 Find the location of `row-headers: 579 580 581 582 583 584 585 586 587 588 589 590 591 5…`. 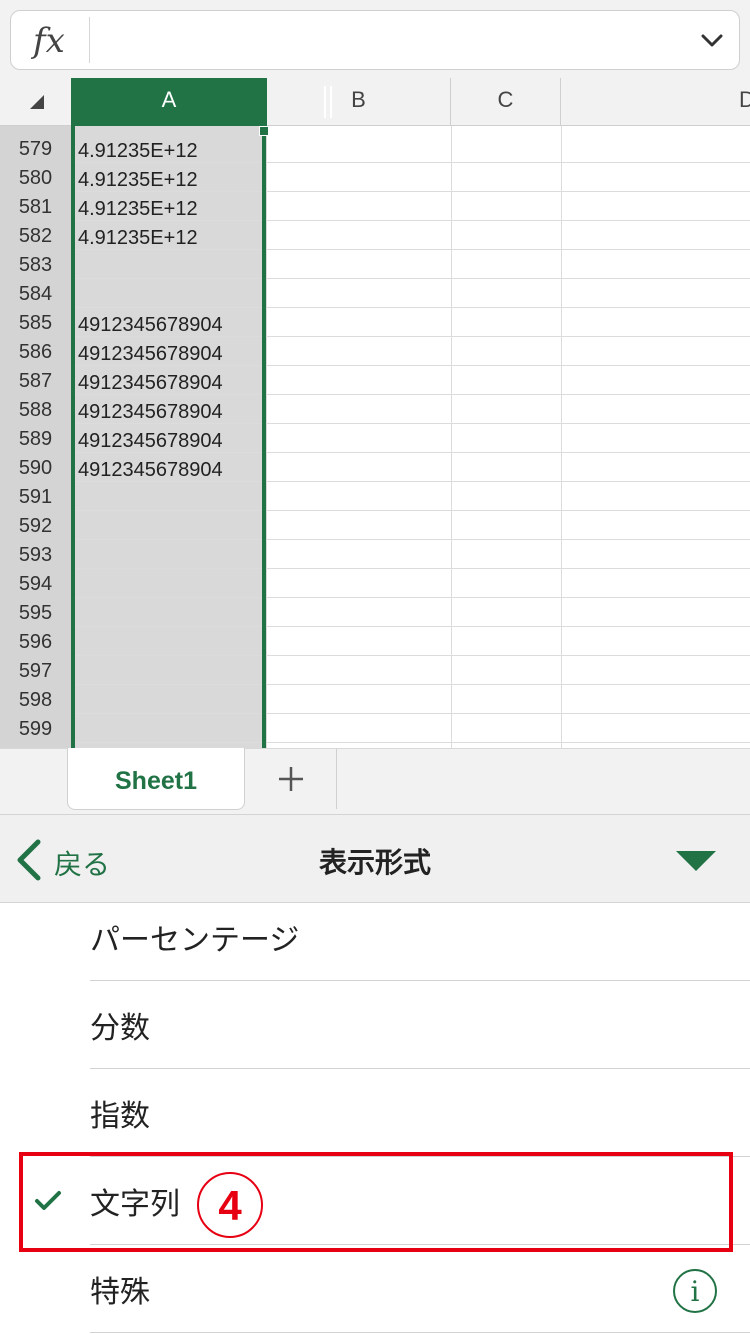

row-headers: 579 580 581 582 583 584 585 586 587 588 589 590 591 5… is located at coordinates (35, 437).